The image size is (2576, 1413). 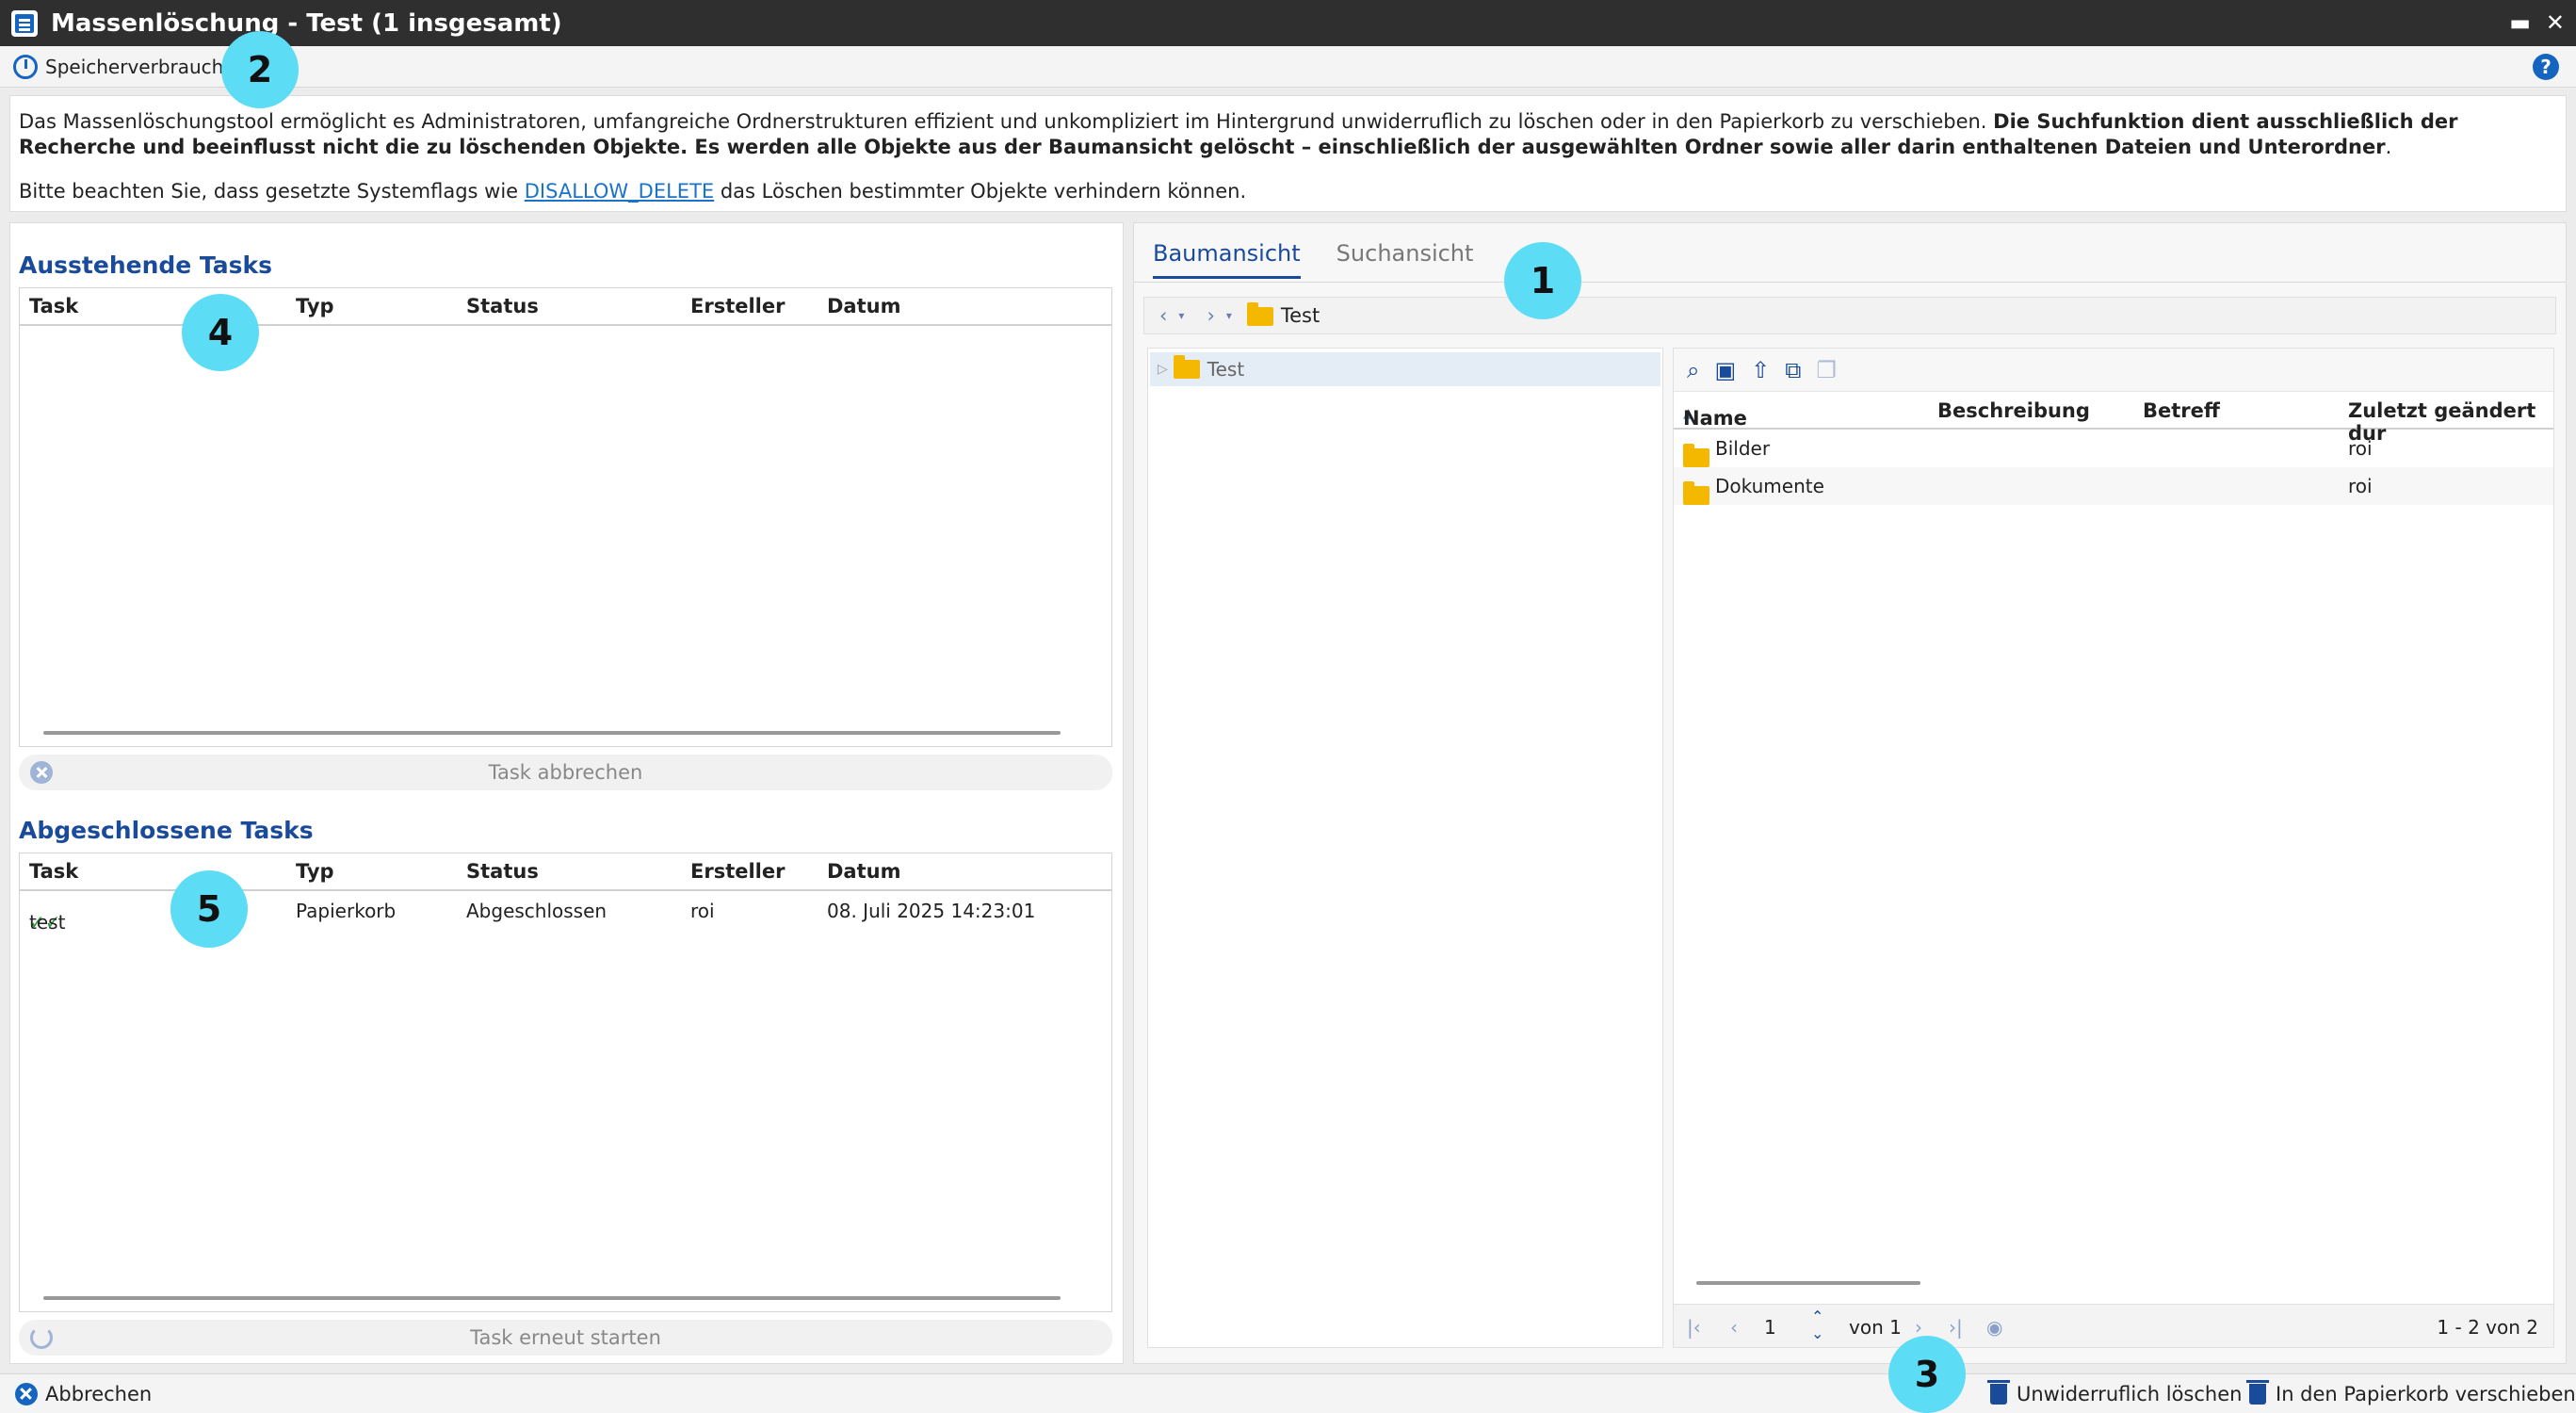 I want to click on pending-tasks-title: Ausstehende Tasks, so click(x=146, y=265).